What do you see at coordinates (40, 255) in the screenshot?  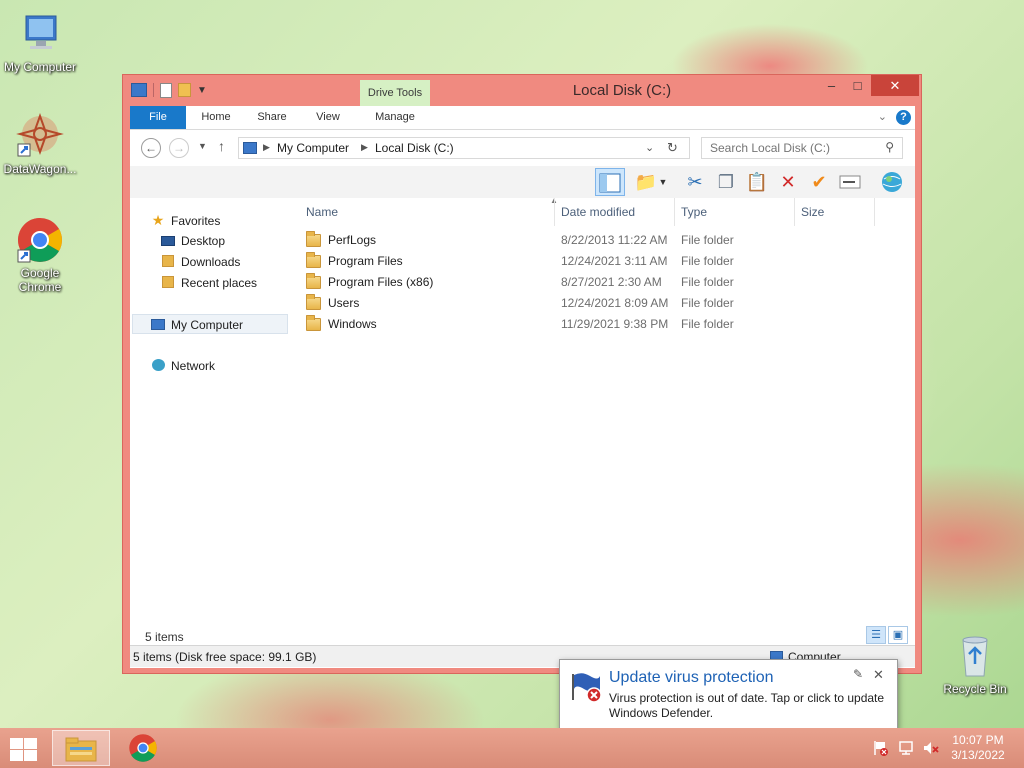 I see `desktop-icon-google-chrome: Google Chrome` at bounding box center [40, 255].